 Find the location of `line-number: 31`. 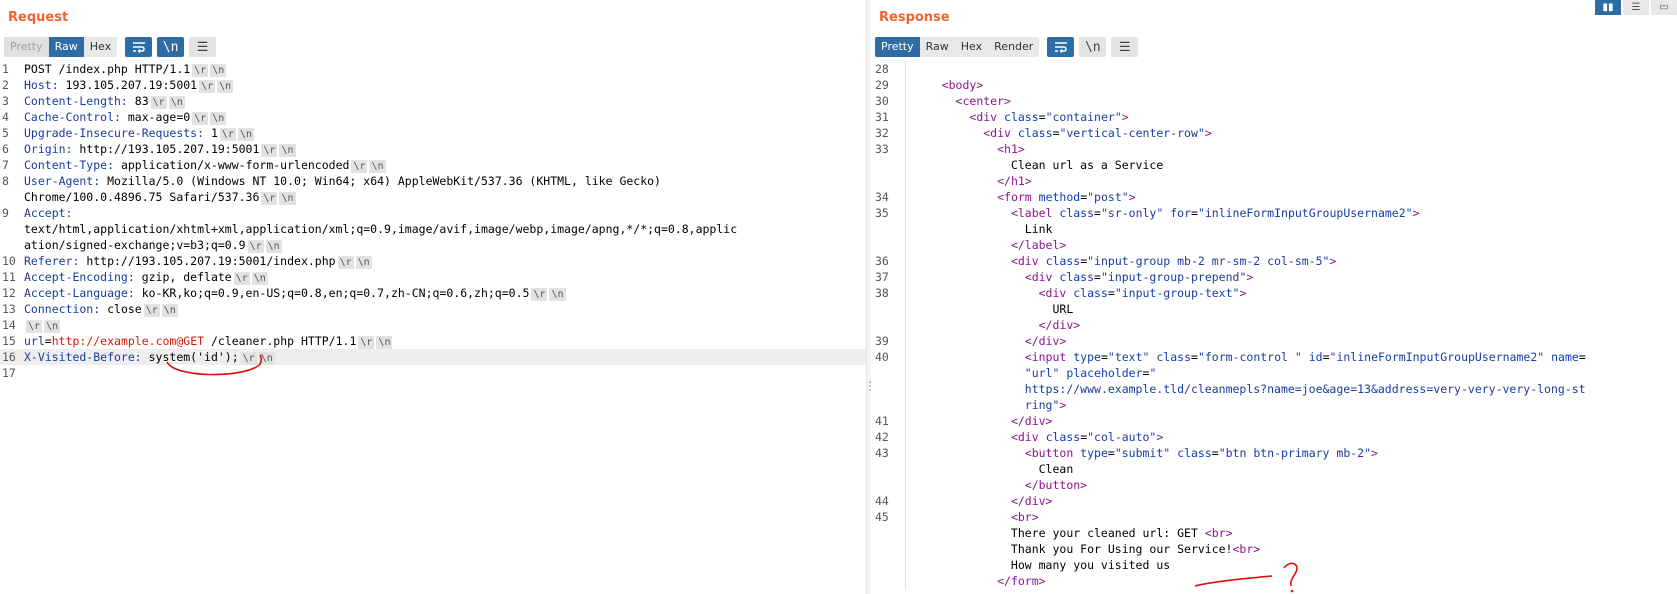

line-number: 31 is located at coordinates (882, 117).